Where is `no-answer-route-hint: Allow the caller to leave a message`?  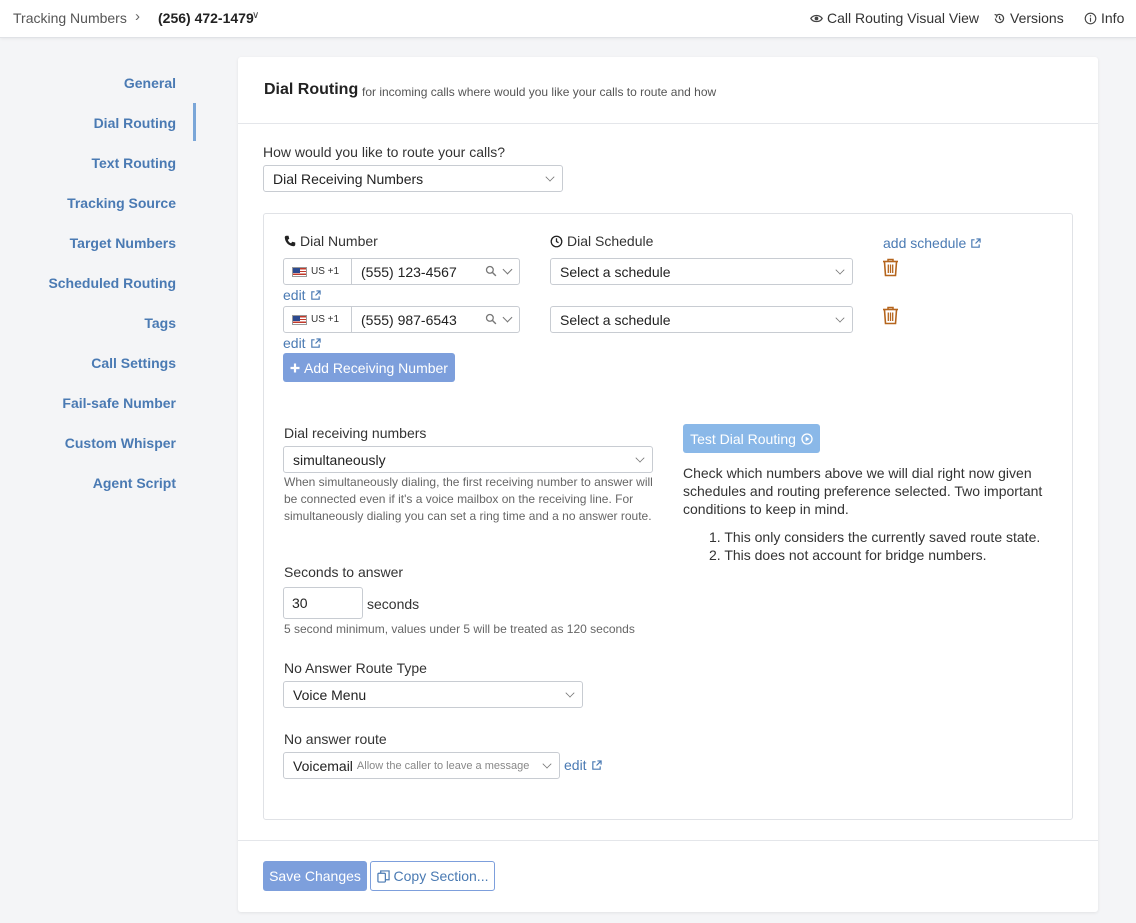 no-answer-route-hint: Allow the caller to leave a message is located at coordinates (443, 765).